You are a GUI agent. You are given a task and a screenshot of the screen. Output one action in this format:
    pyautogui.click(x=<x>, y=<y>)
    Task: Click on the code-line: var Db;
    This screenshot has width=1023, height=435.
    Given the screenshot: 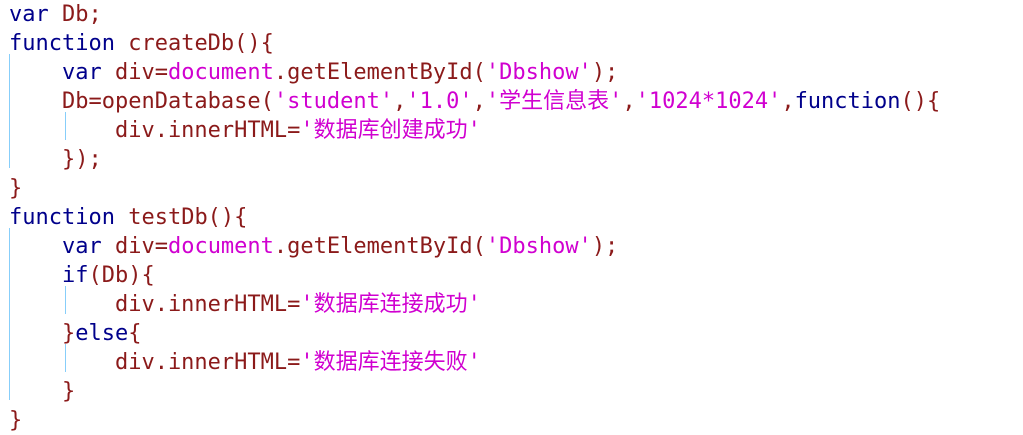 What is the action you would take?
    pyautogui.click(x=55, y=14)
    